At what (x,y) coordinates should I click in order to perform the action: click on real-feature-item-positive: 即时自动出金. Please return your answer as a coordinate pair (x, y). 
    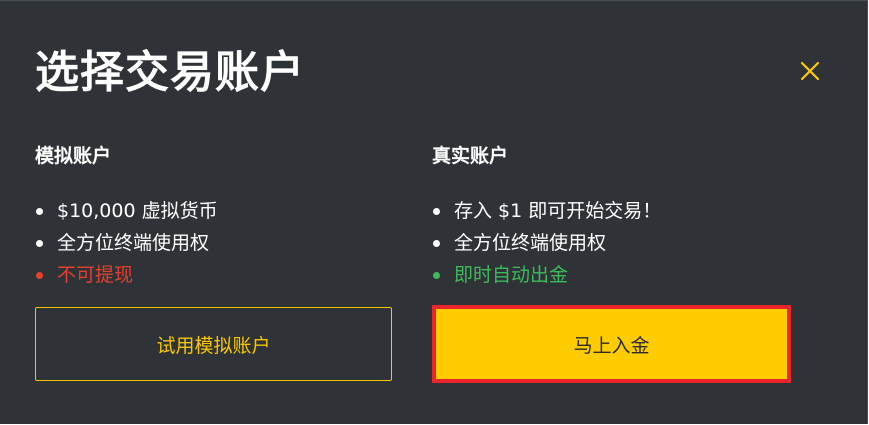
    Looking at the image, I should click on (610, 275).